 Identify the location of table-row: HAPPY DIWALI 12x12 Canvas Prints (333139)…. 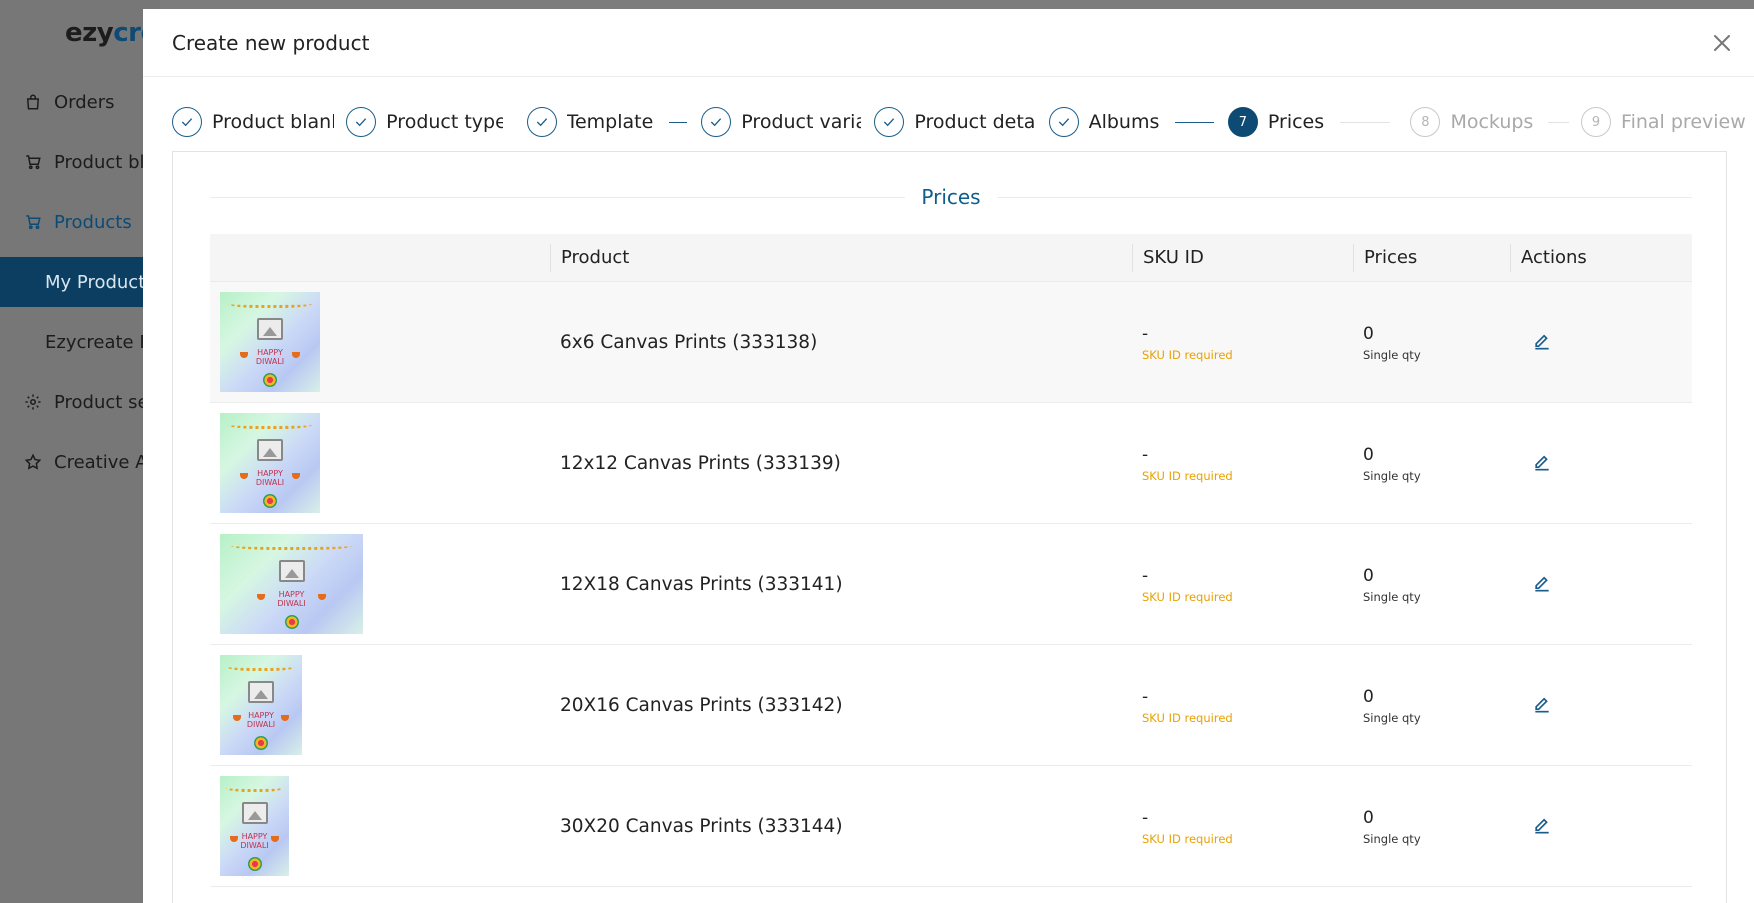
(951, 463).